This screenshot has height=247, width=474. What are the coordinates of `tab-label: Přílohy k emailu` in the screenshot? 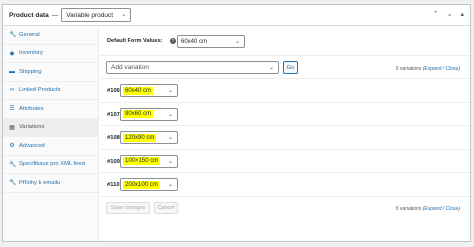 It's located at (40, 182).